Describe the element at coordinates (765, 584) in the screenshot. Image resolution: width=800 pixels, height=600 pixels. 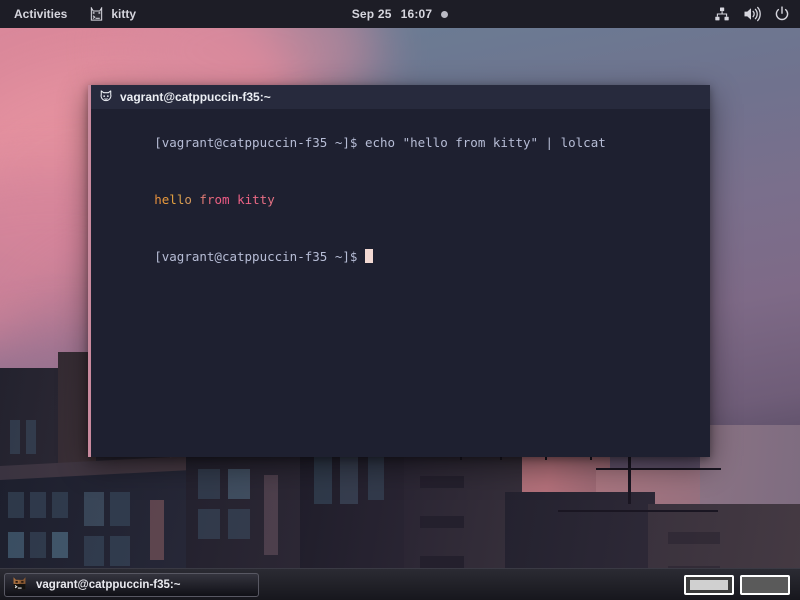
I see `workspace-2-button` at that location.